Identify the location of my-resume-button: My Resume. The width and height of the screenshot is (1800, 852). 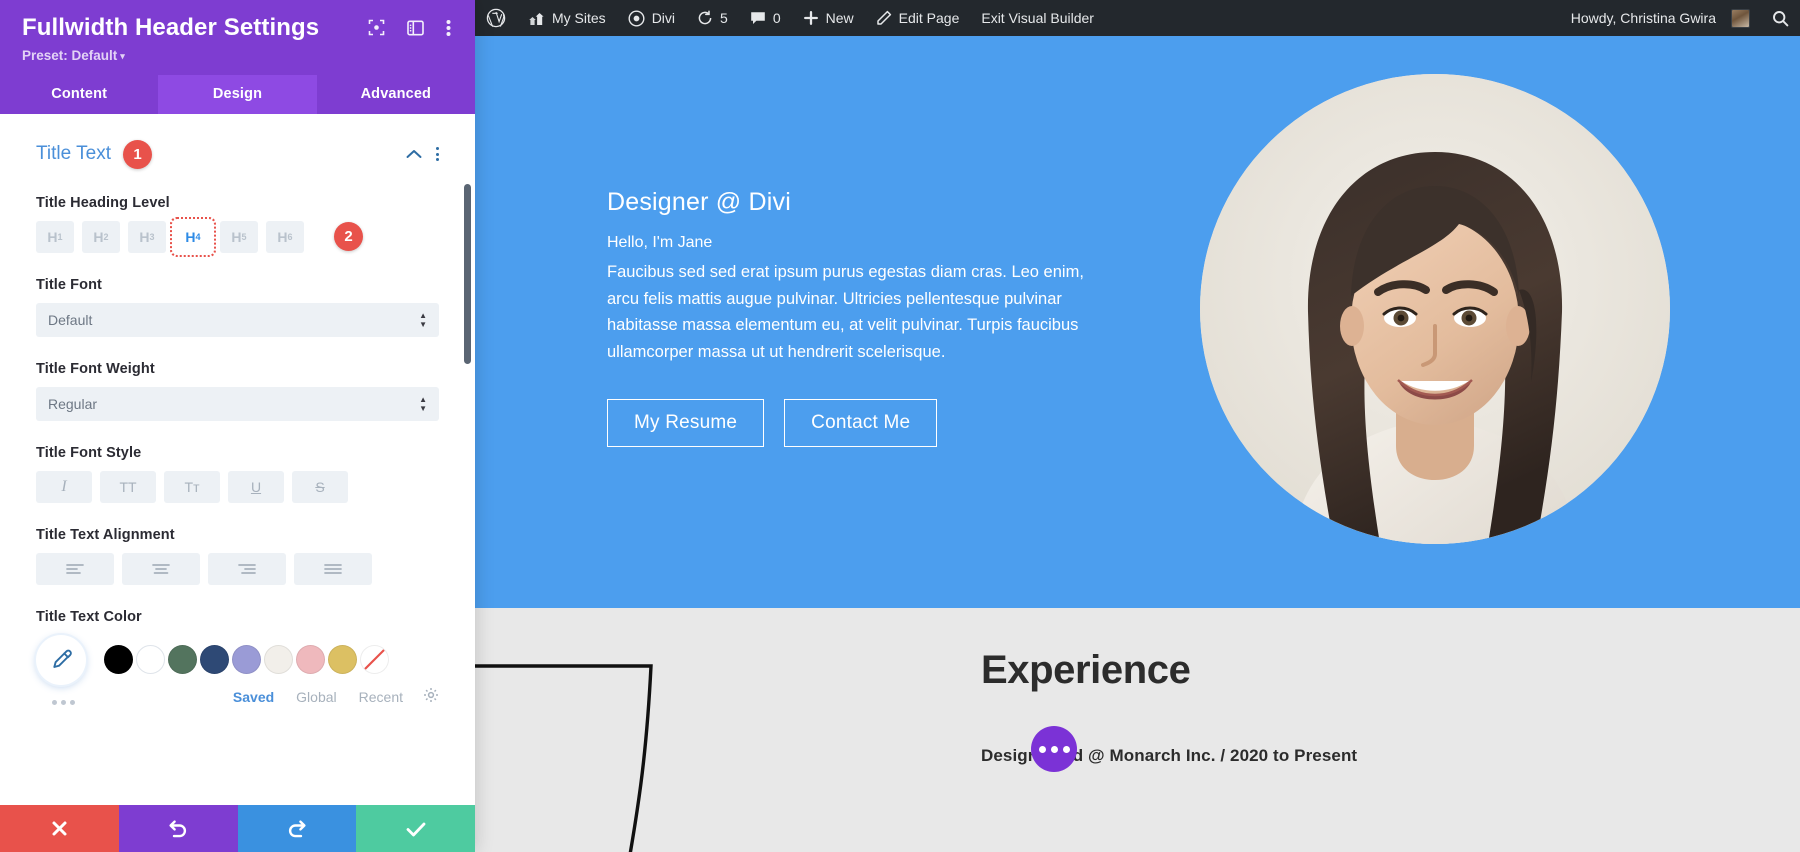
(686, 422).